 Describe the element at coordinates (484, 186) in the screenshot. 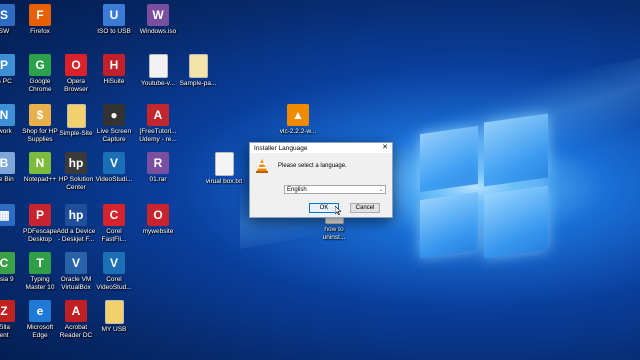

I see `windows-logo` at that location.